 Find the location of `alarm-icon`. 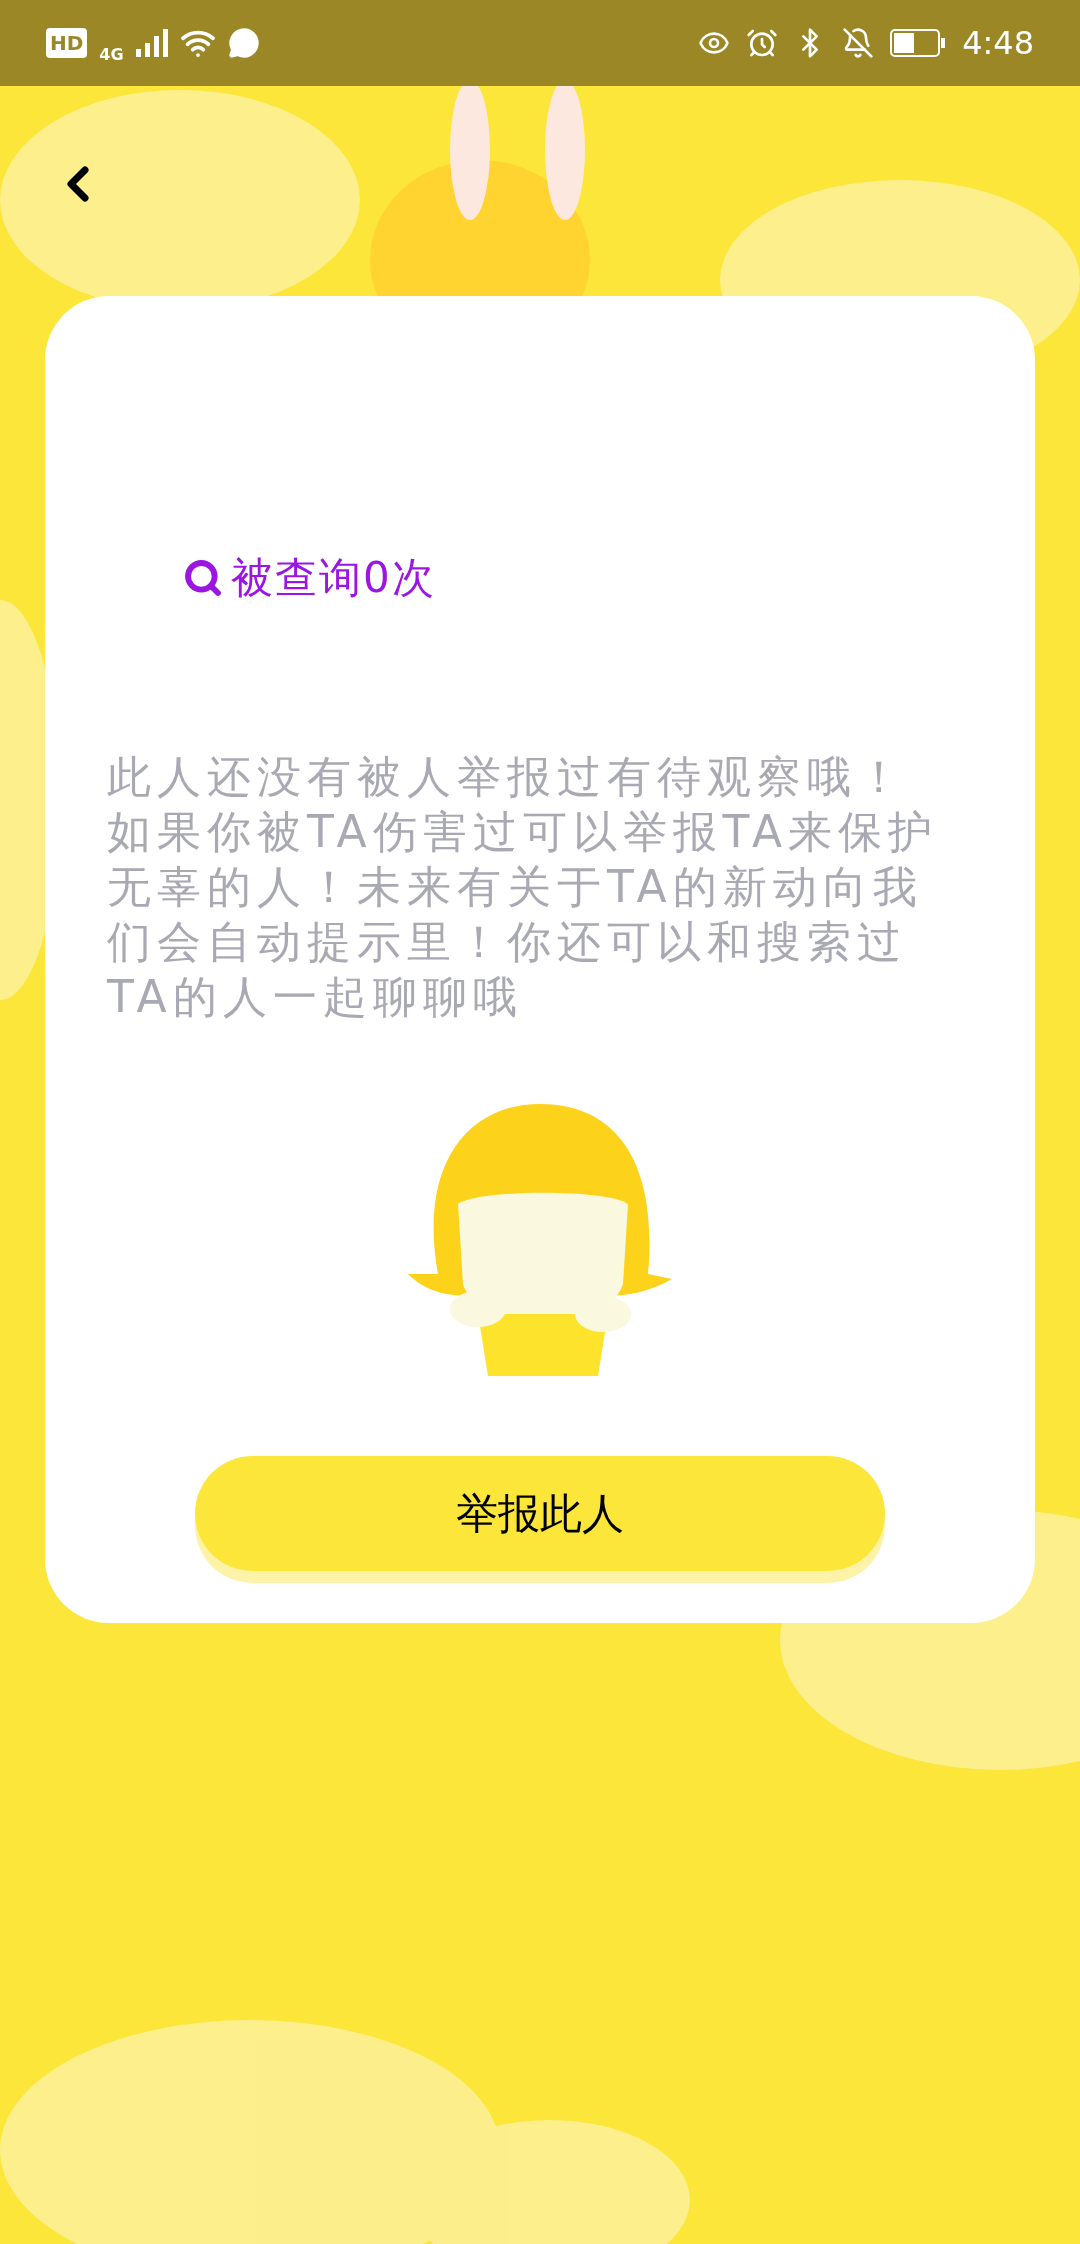

alarm-icon is located at coordinates (762, 43).